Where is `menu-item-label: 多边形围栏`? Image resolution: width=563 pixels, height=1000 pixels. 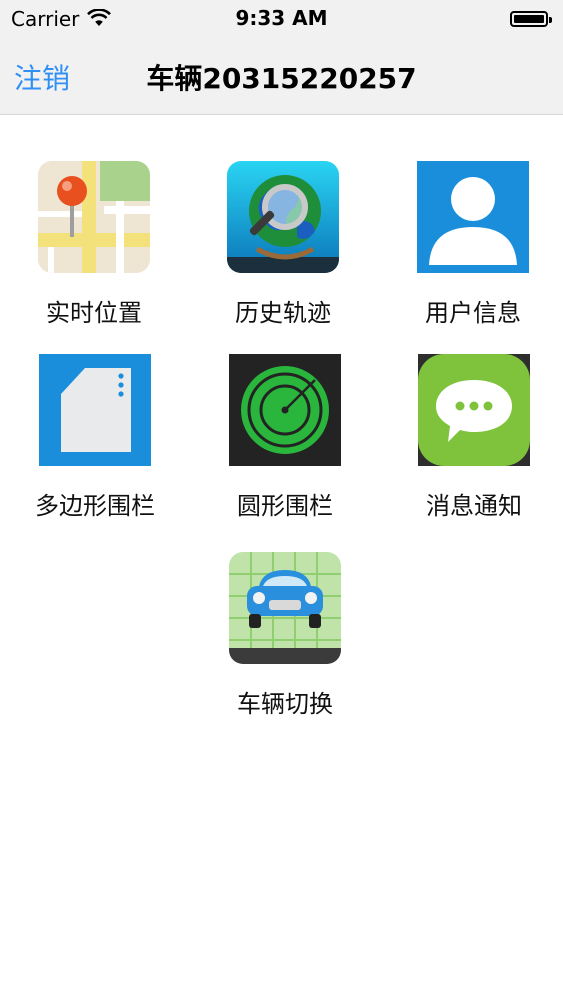 menu-item-label: 多边形围栏 is located at coordinates (95, 506).